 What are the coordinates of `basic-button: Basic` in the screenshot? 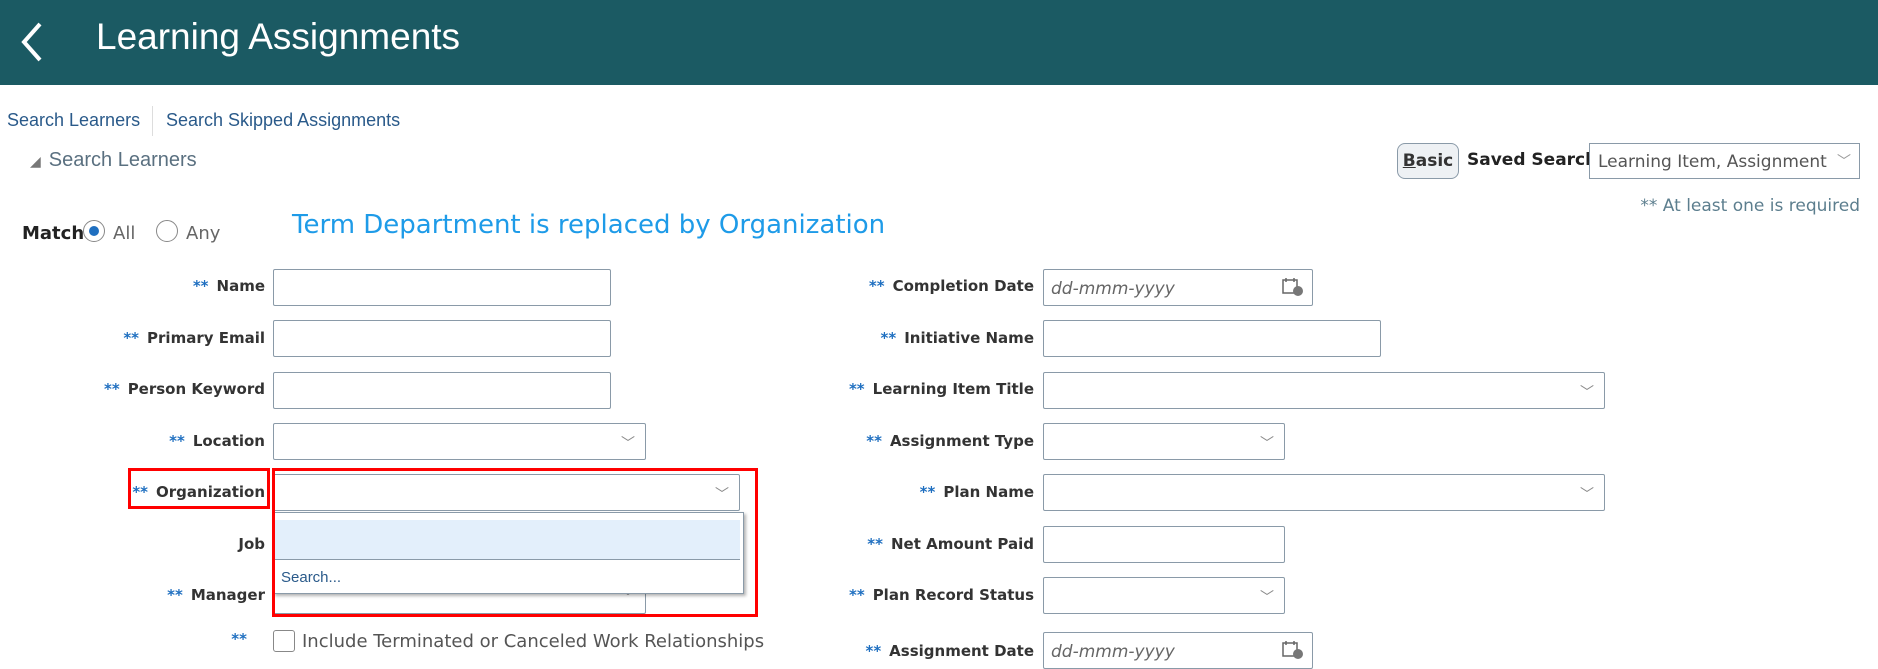 It's located at (1428, 161).